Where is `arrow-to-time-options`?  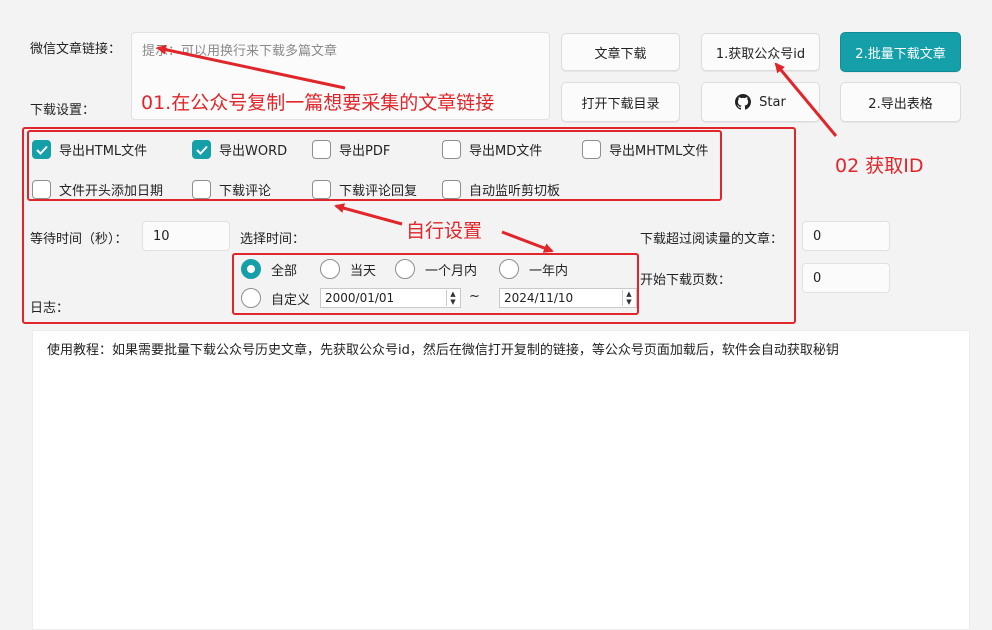
arrow-to-time-options is located at coordinates (527, 241).